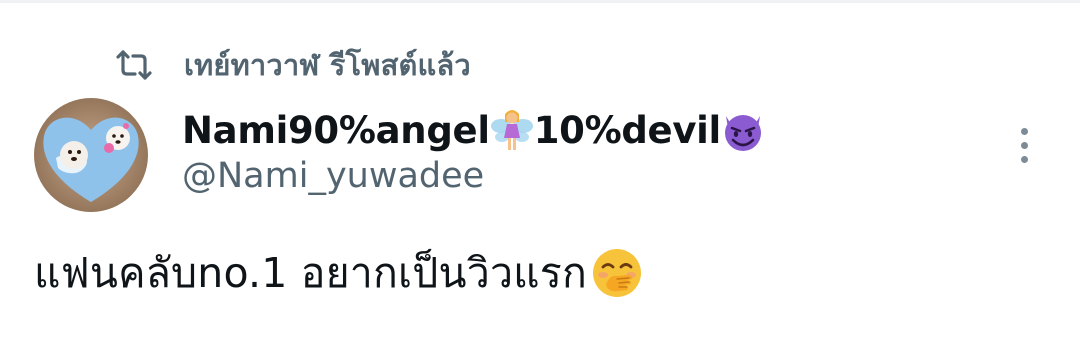 The height and width of the screenshot is (360, 1080). I want to click on fairy-emoji, so click(511, 130).